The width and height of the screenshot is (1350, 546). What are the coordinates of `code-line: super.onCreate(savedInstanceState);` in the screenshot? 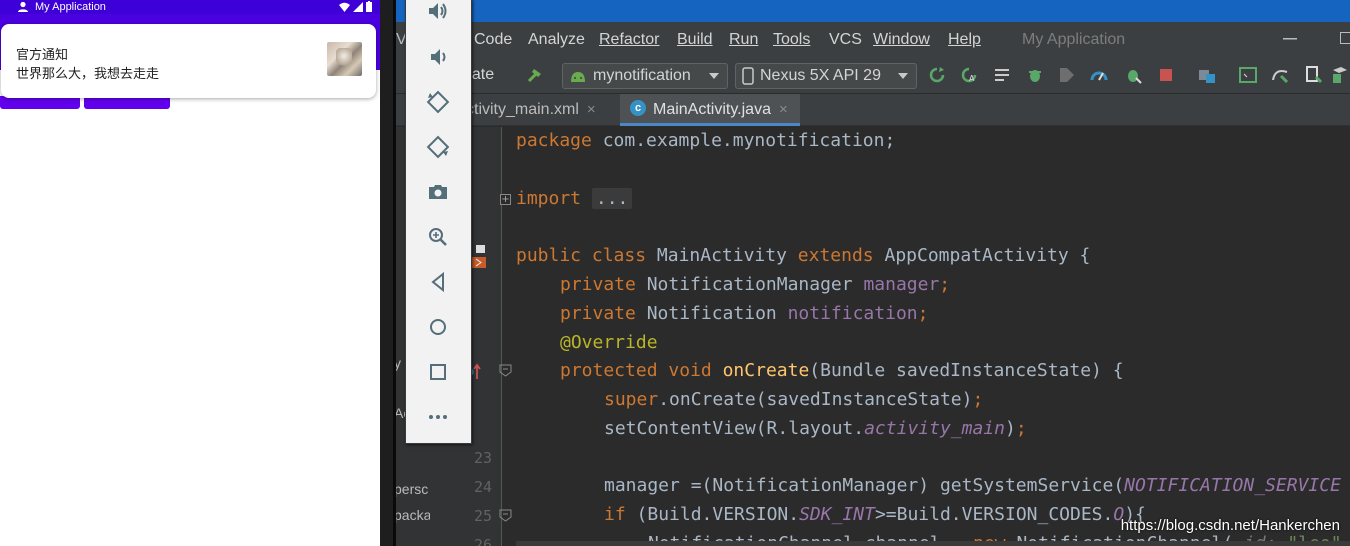 It's located at (794, 399).